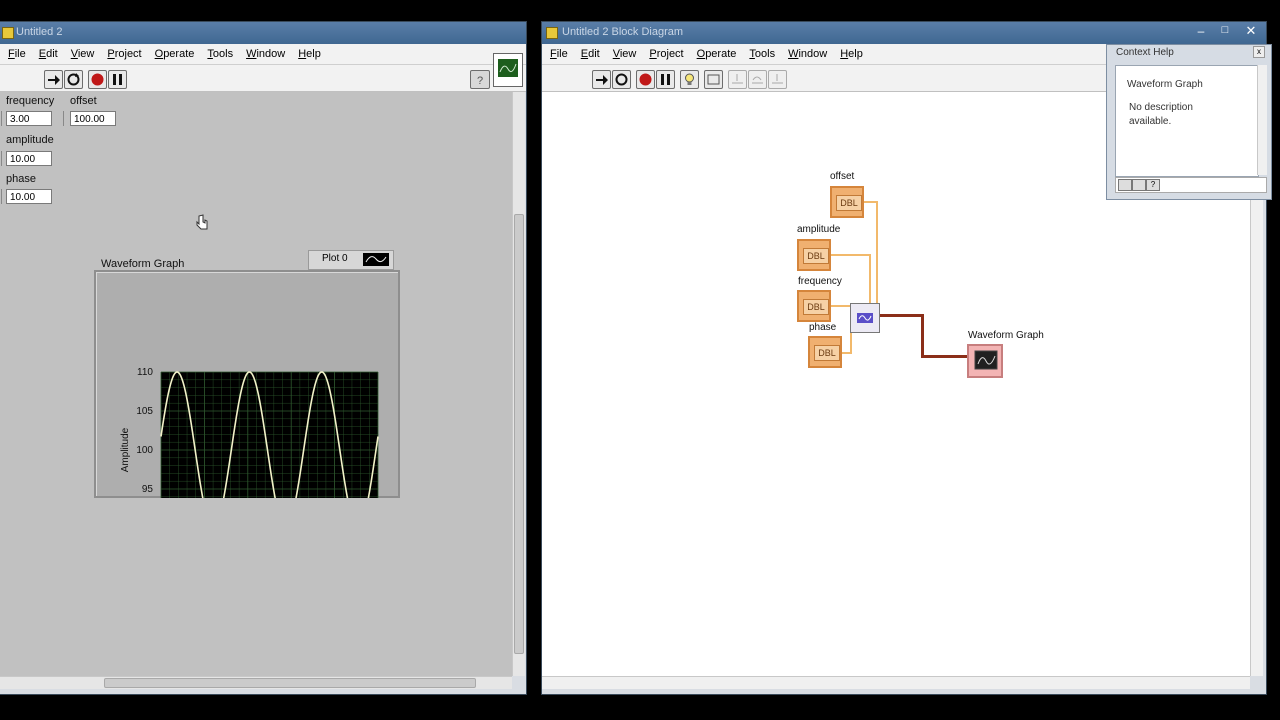 This screenshot has height=720, width=1280. What do you see at coordinates (757, 79) in the screenshot?
I see `step-over-button` at bounding box center [757, 79].